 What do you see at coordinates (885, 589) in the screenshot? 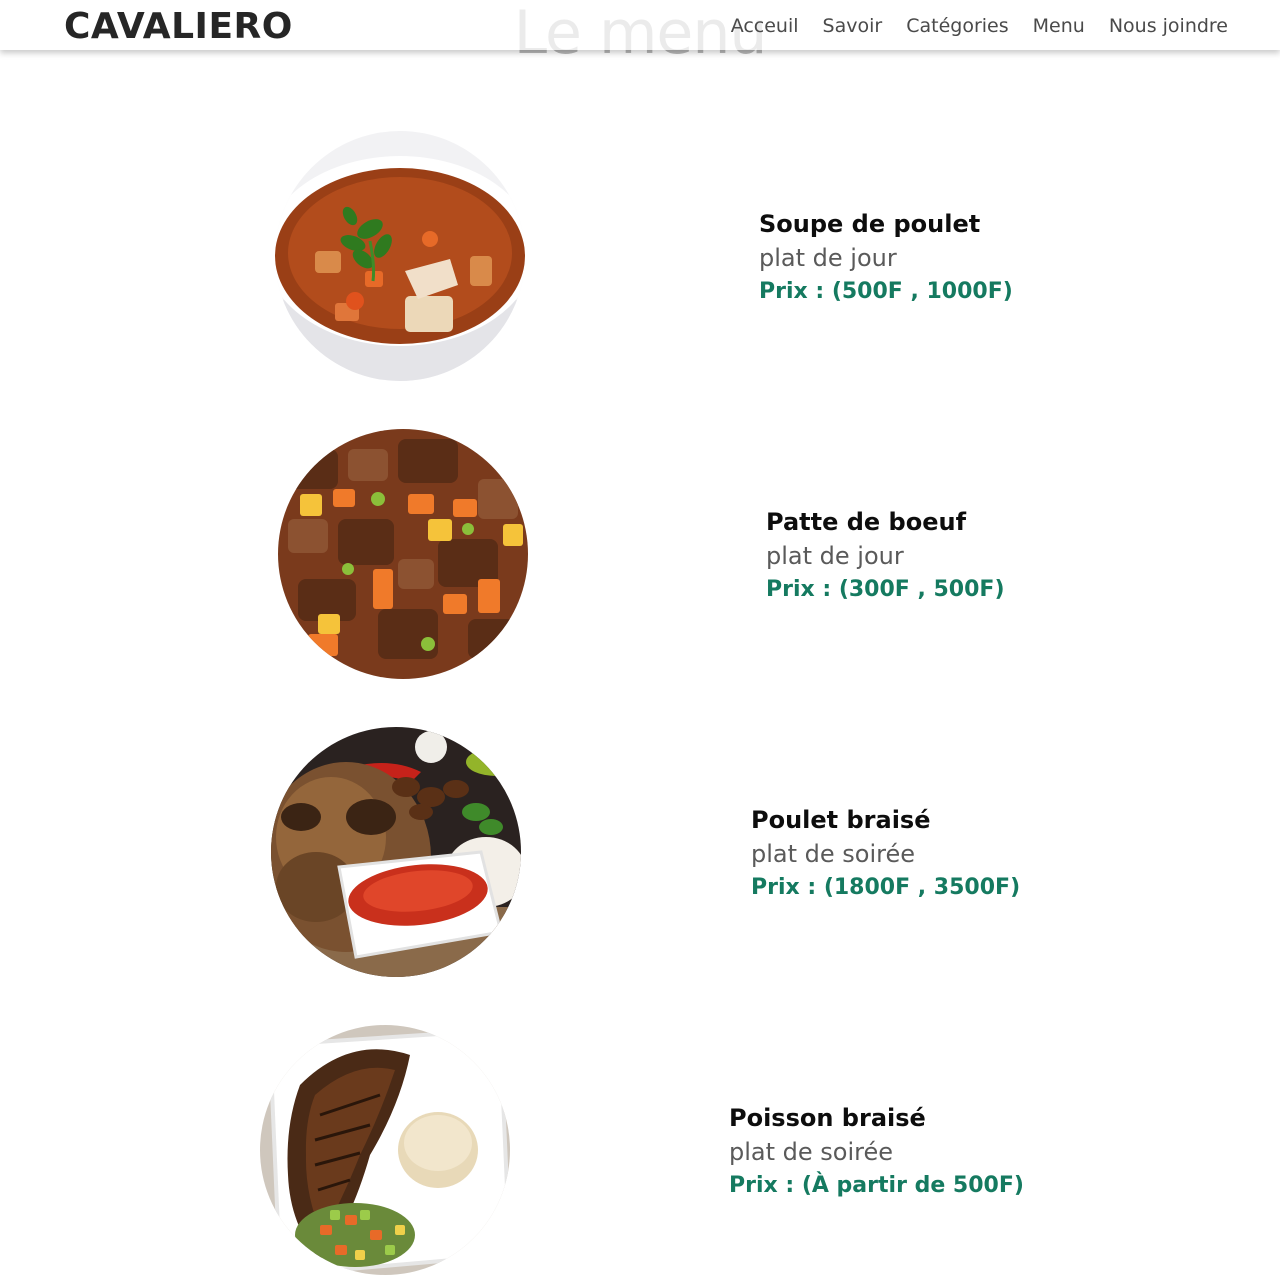
I see `dish-price: Prix : (300F , 500F)` at bounding box center [885, 589].